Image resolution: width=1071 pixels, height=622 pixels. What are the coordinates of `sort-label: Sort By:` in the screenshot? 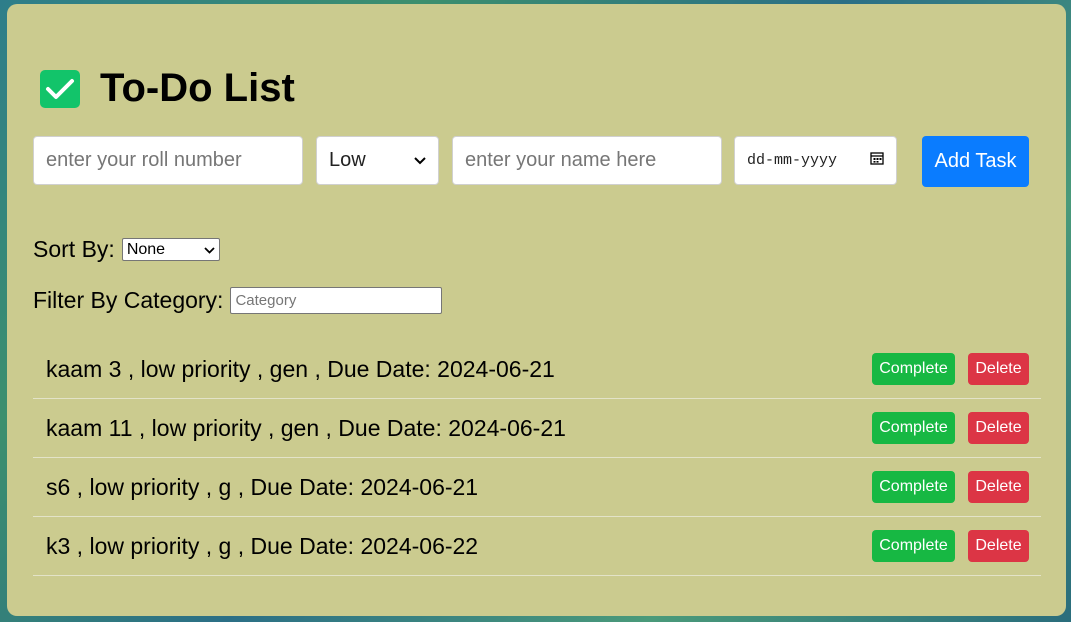 It's located at (74, 249).